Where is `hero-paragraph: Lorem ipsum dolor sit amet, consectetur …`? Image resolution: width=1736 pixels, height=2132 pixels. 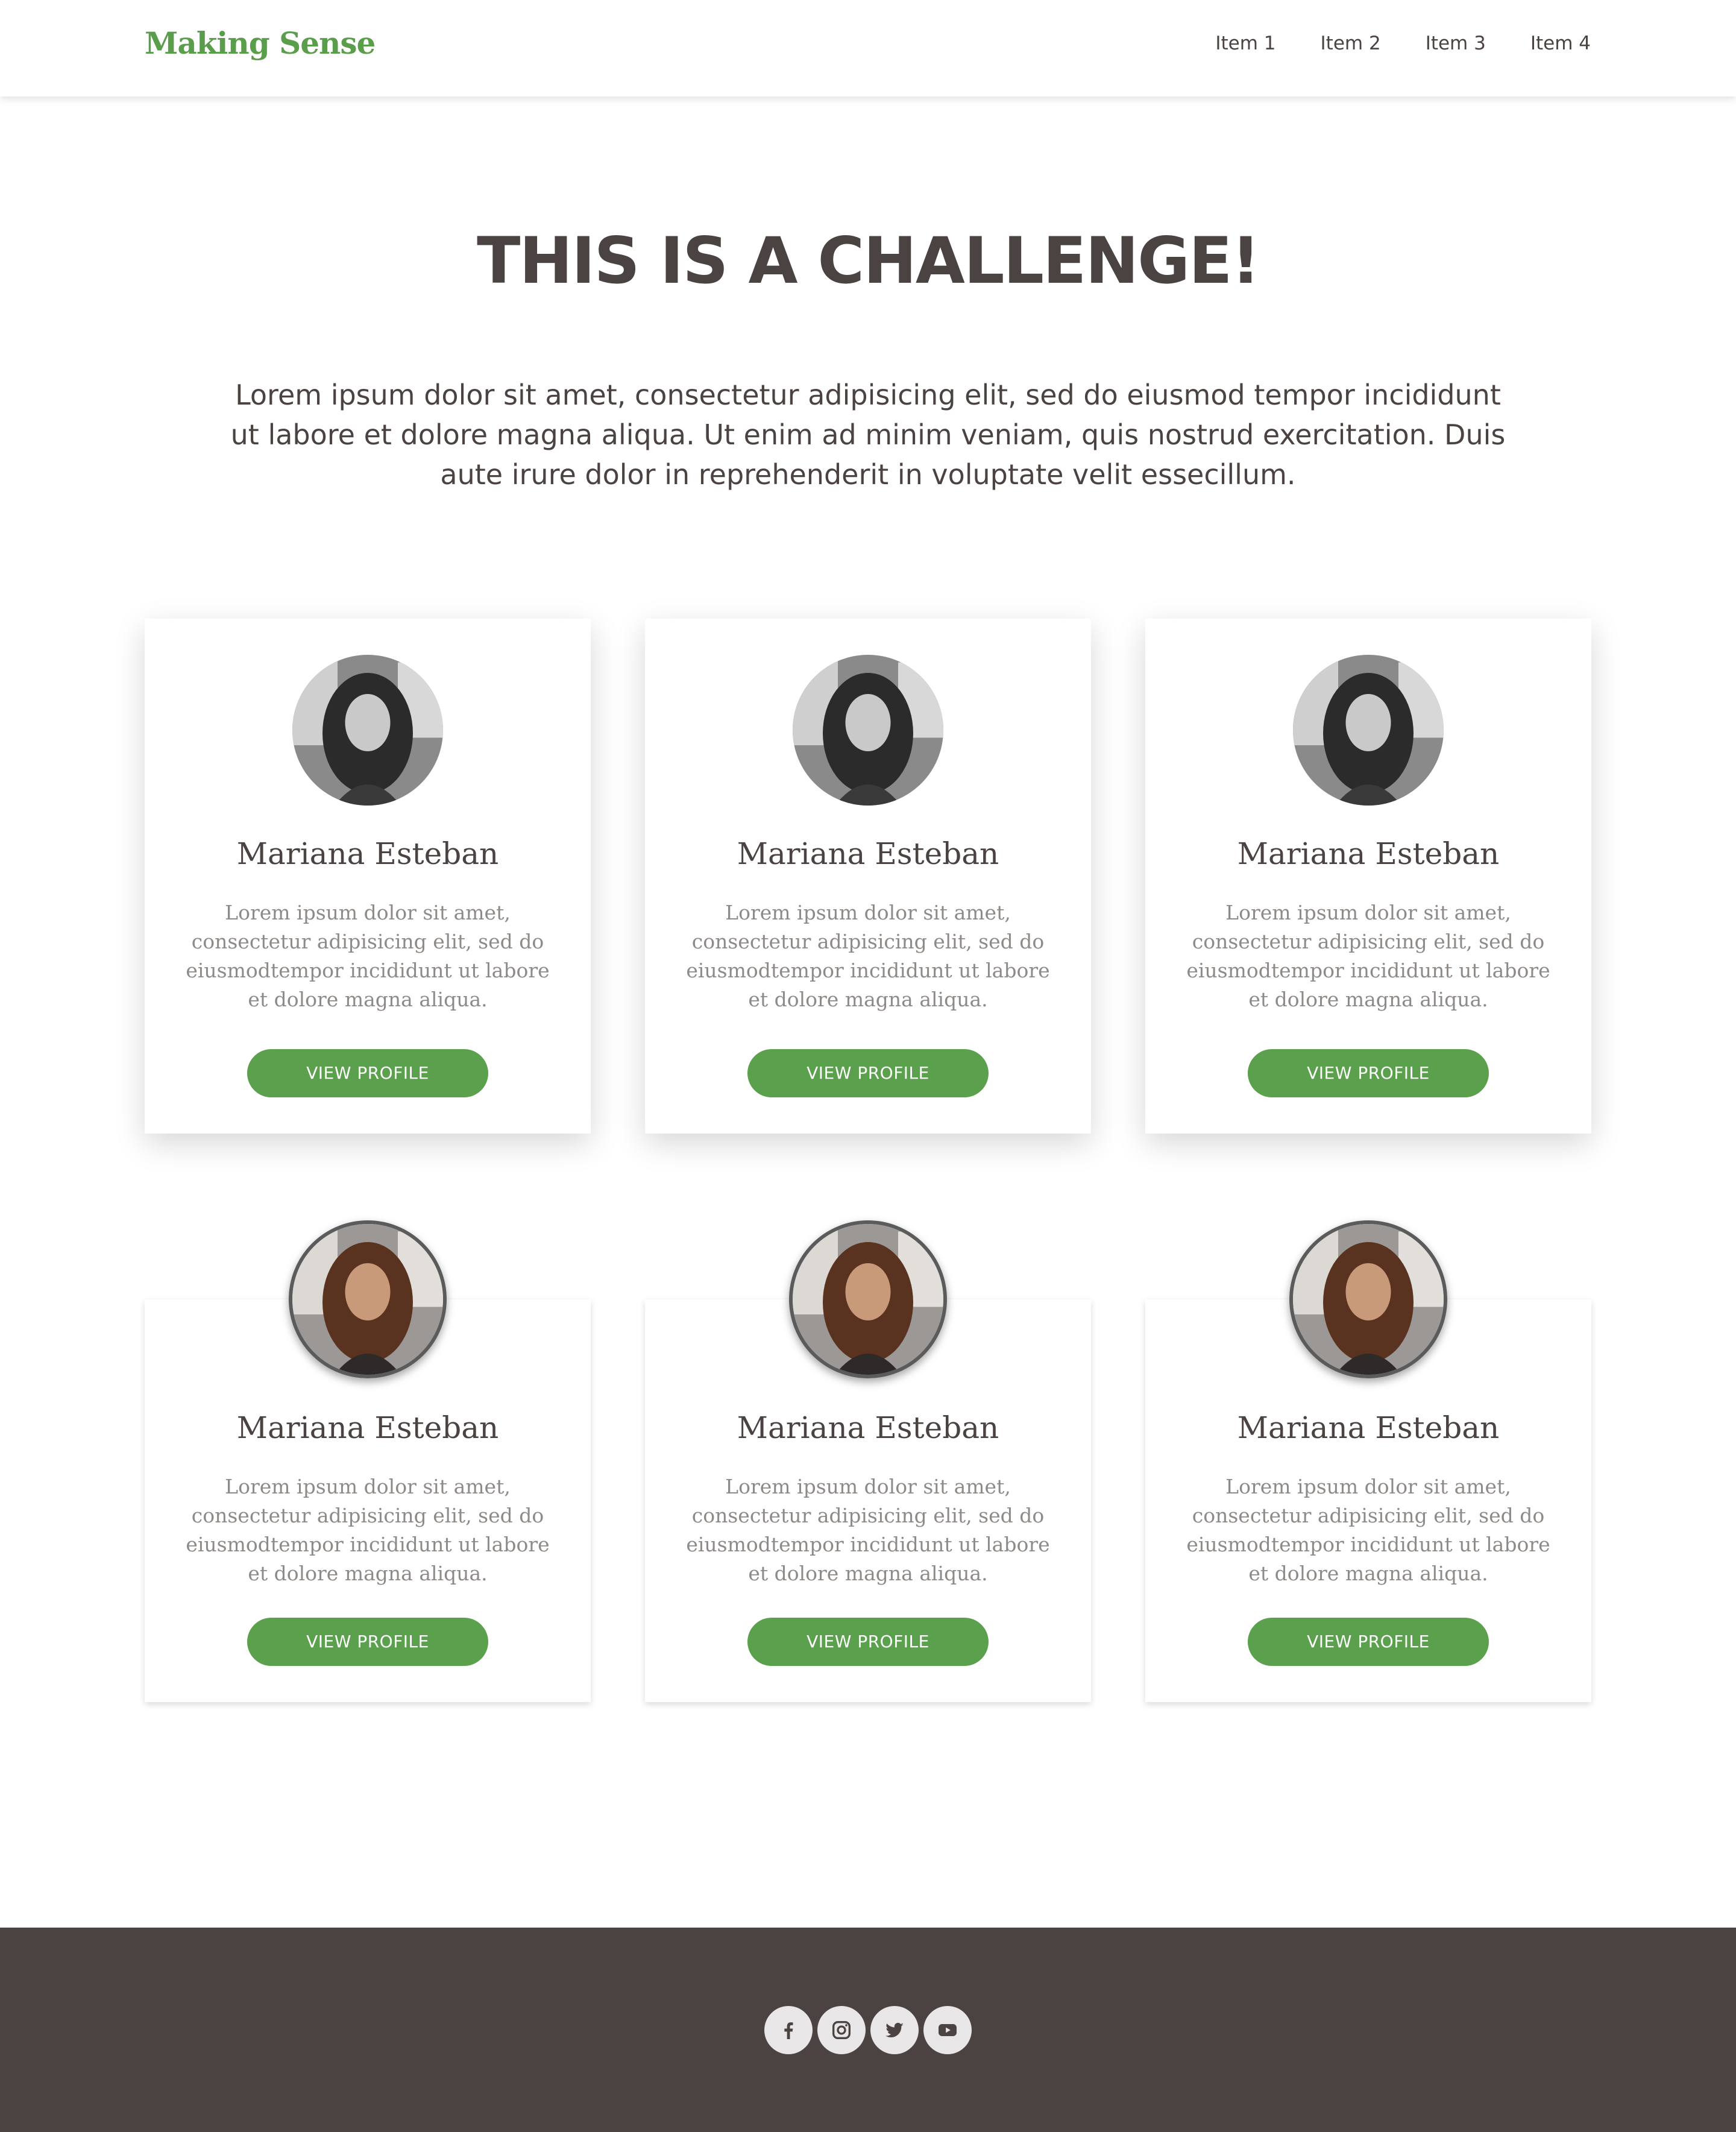 hero-paragraph: Lorem ipsum dolor sit amet, consectetur … is located at coordinates (868, 435).